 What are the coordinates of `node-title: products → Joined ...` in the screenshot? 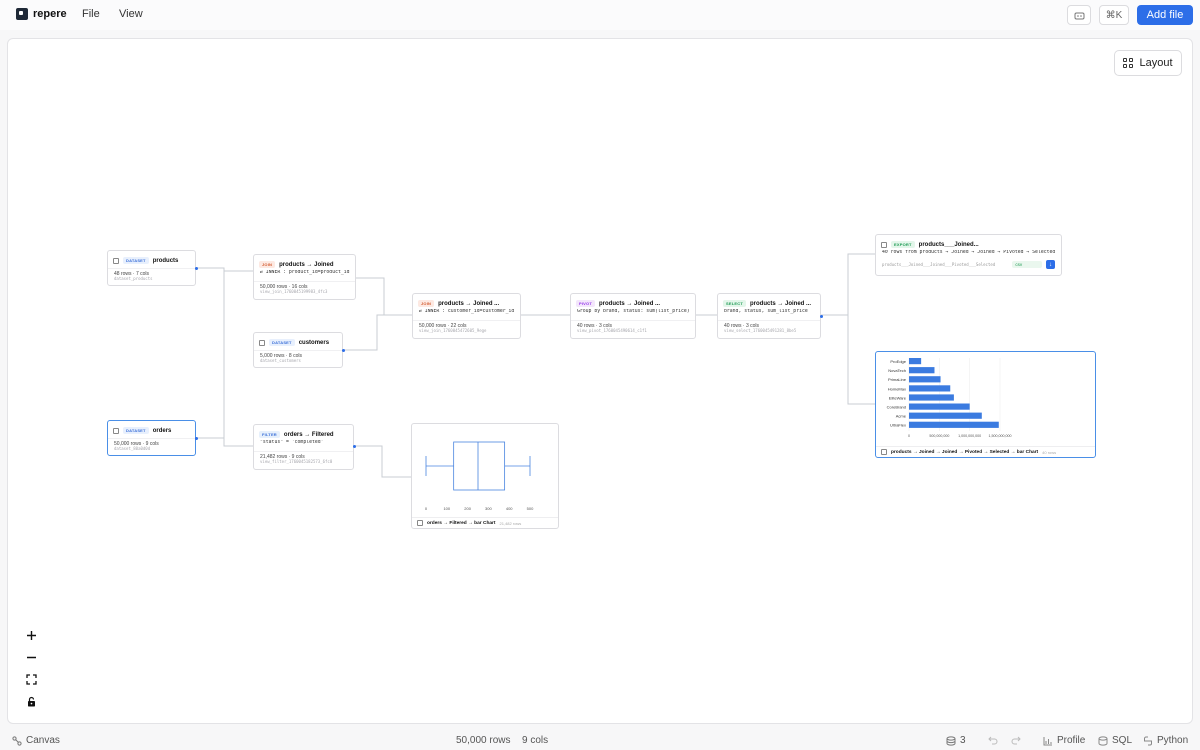 It's located at (780, 303).